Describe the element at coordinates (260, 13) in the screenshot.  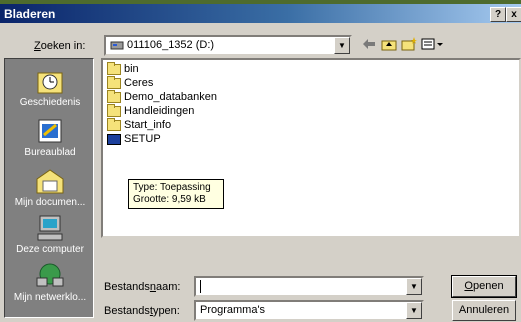
I see `title-bar: Bladeren ? x` at that location.